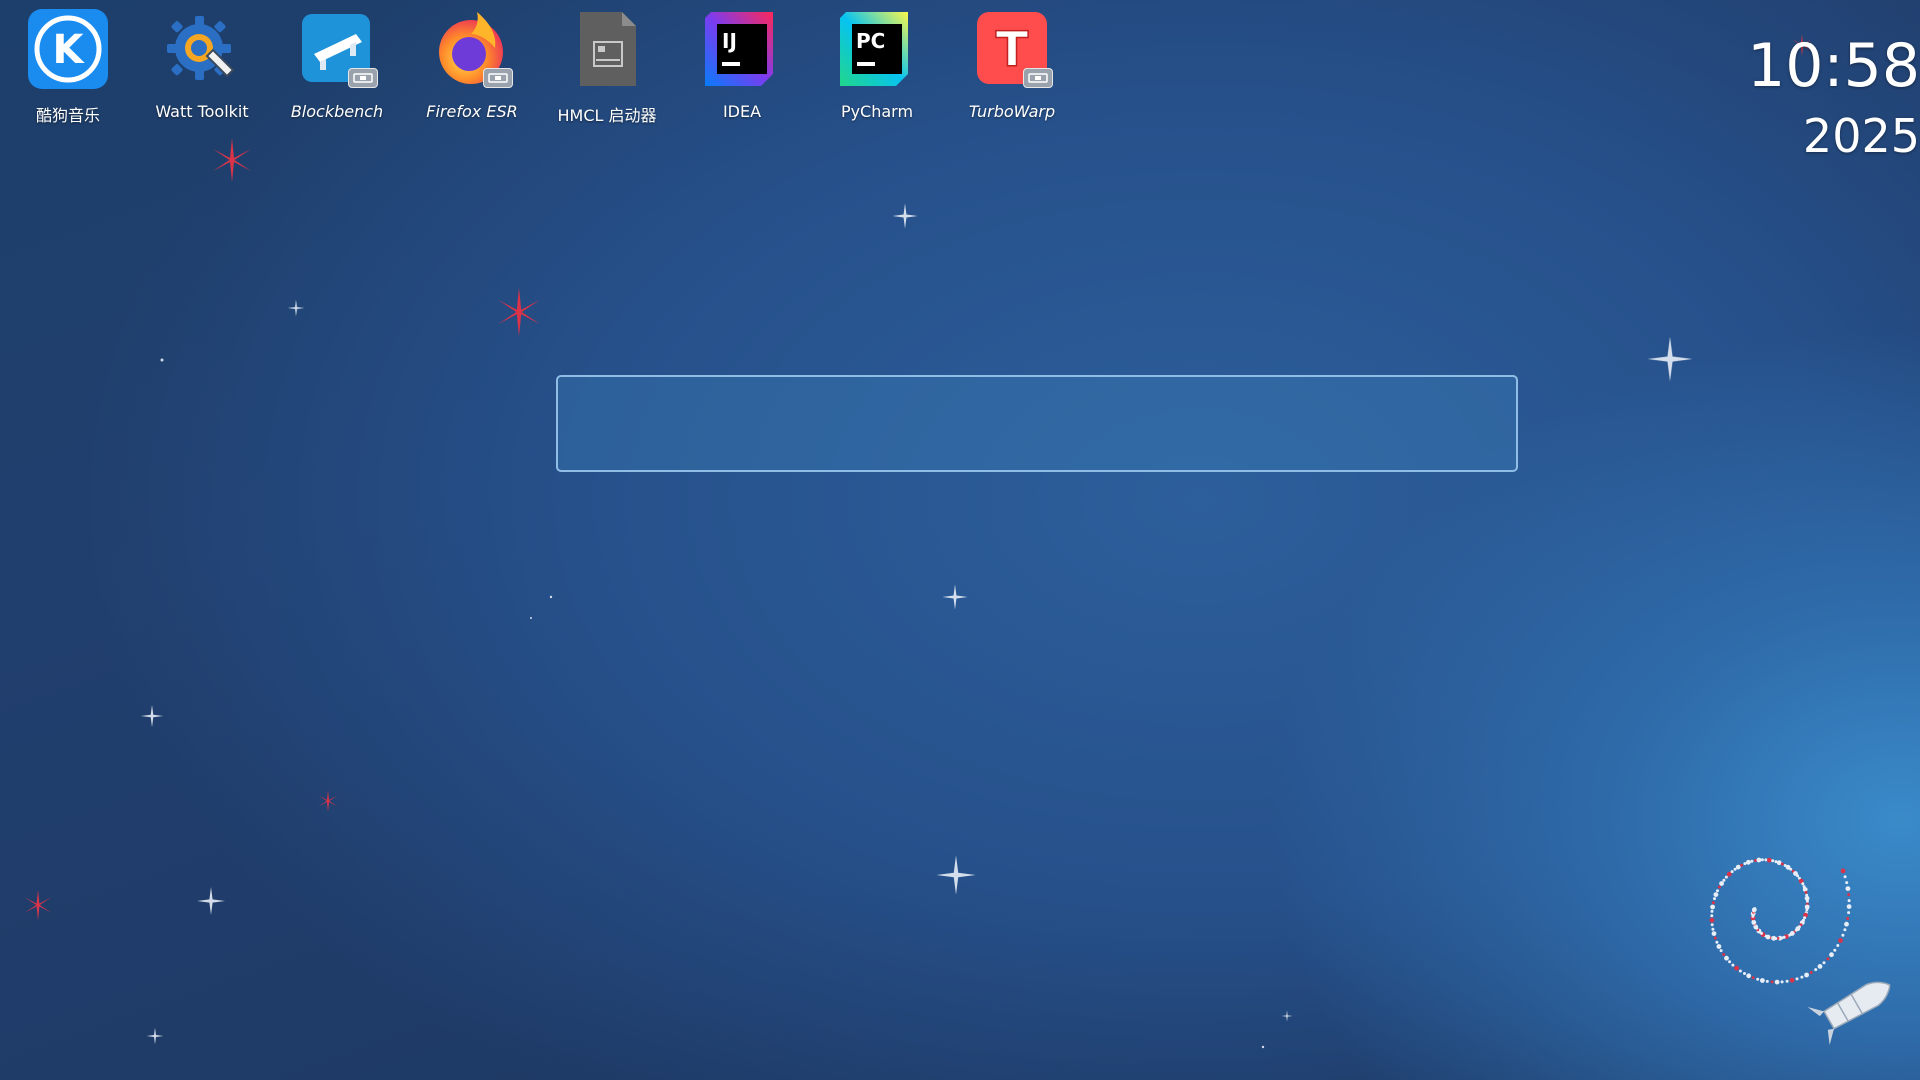  I want to click on kugou-logo-letter: K, so click(69, 50).